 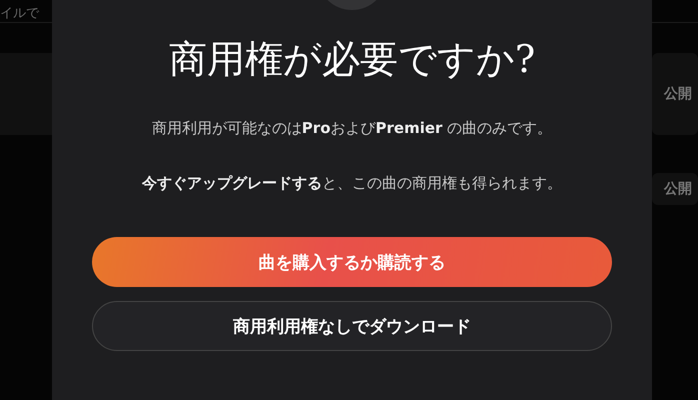 I want to click on dialog-text: 商用利用が可能なのはProおよびPremier の曲のみです。, so click(x=352, y=128).